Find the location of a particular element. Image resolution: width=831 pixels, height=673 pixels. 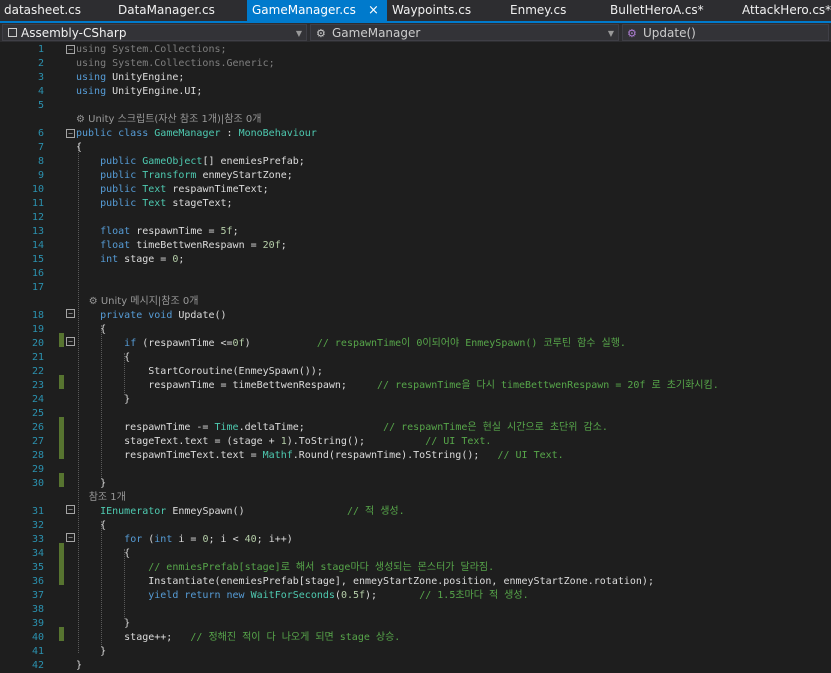

line-number: 29 is located at coordinates (37, 469).